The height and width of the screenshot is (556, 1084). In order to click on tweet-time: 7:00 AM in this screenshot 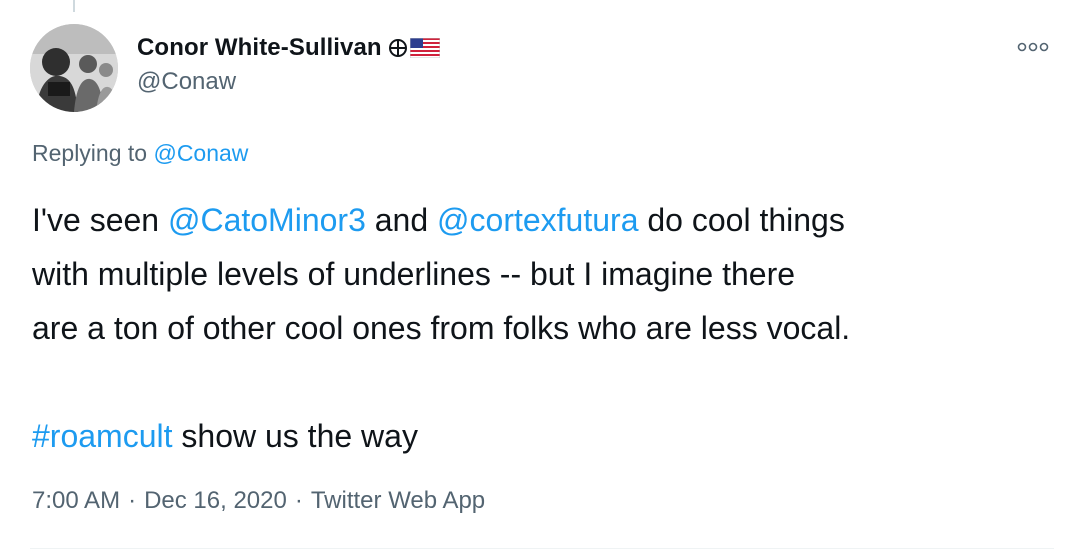, I will do `click(76, 500)`.